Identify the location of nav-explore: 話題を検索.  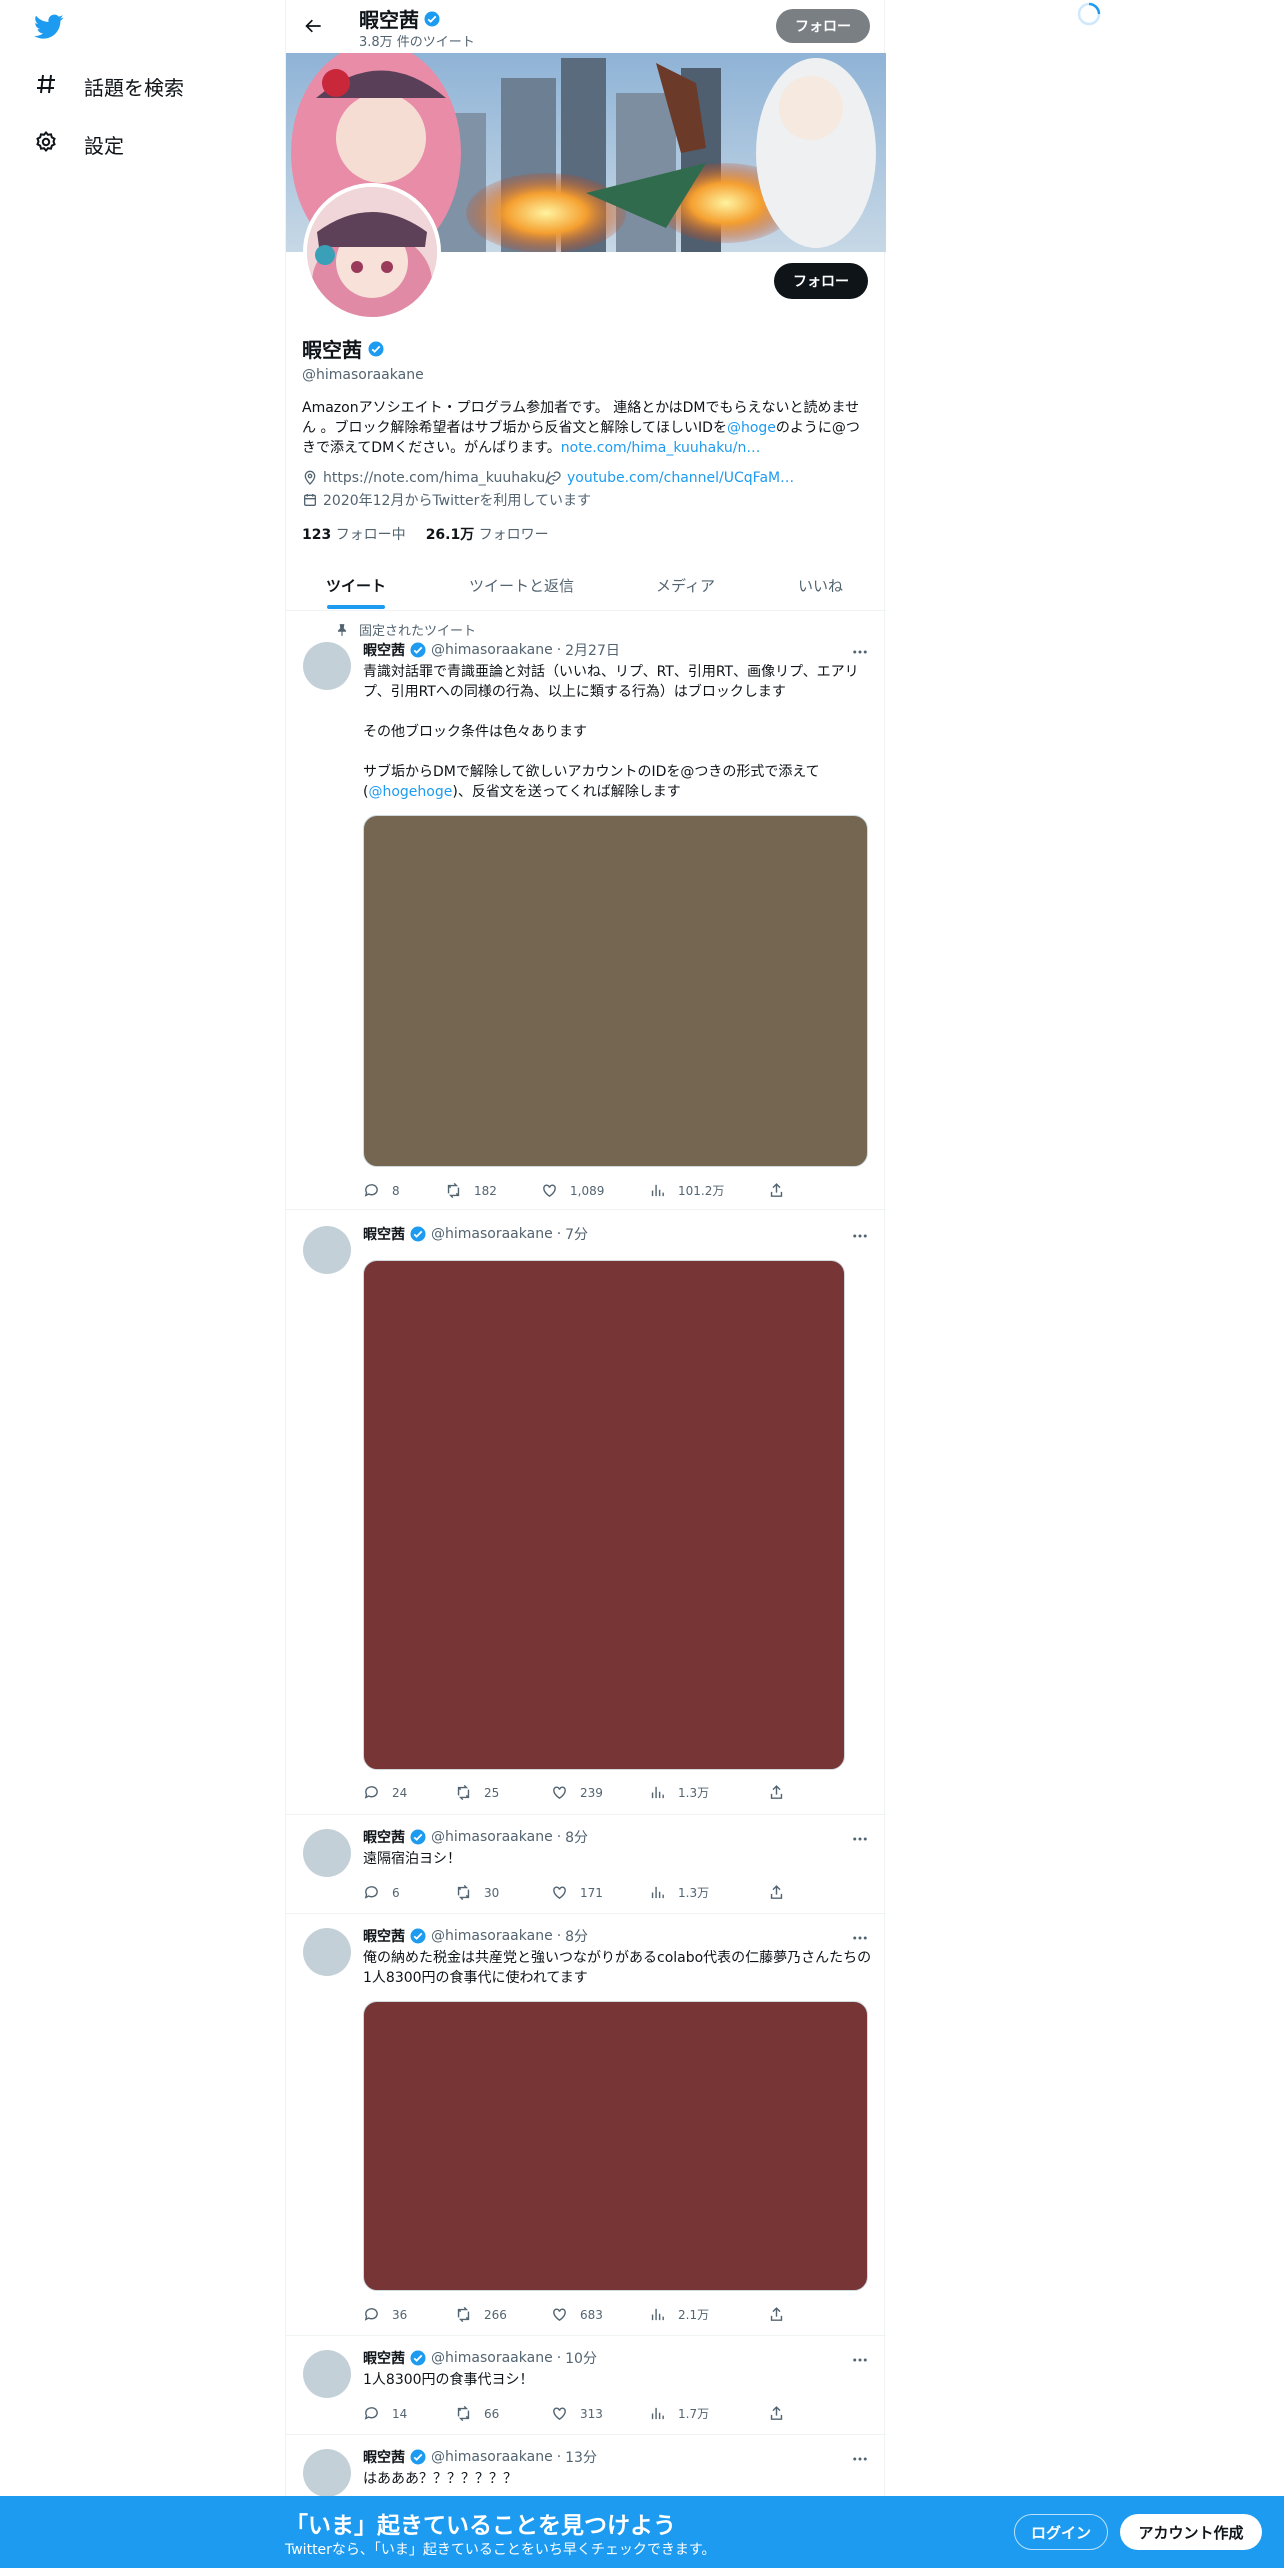
(109, 86).